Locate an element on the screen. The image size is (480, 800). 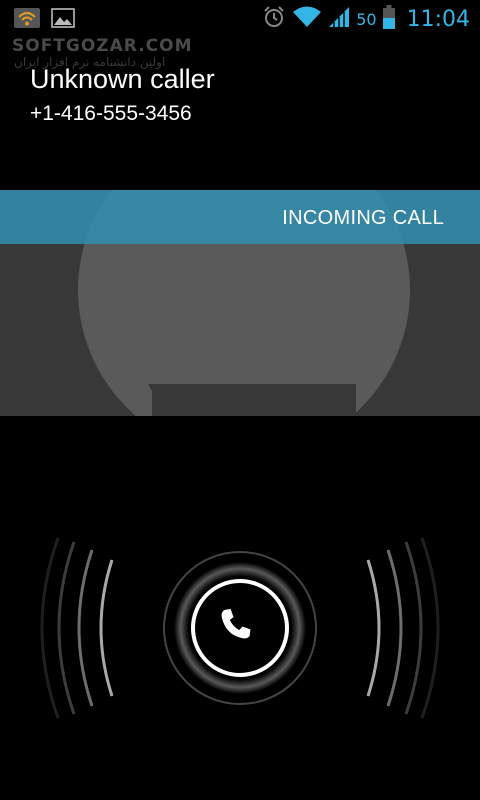
gallery-notification-icon is located at coordinates (63, 20).